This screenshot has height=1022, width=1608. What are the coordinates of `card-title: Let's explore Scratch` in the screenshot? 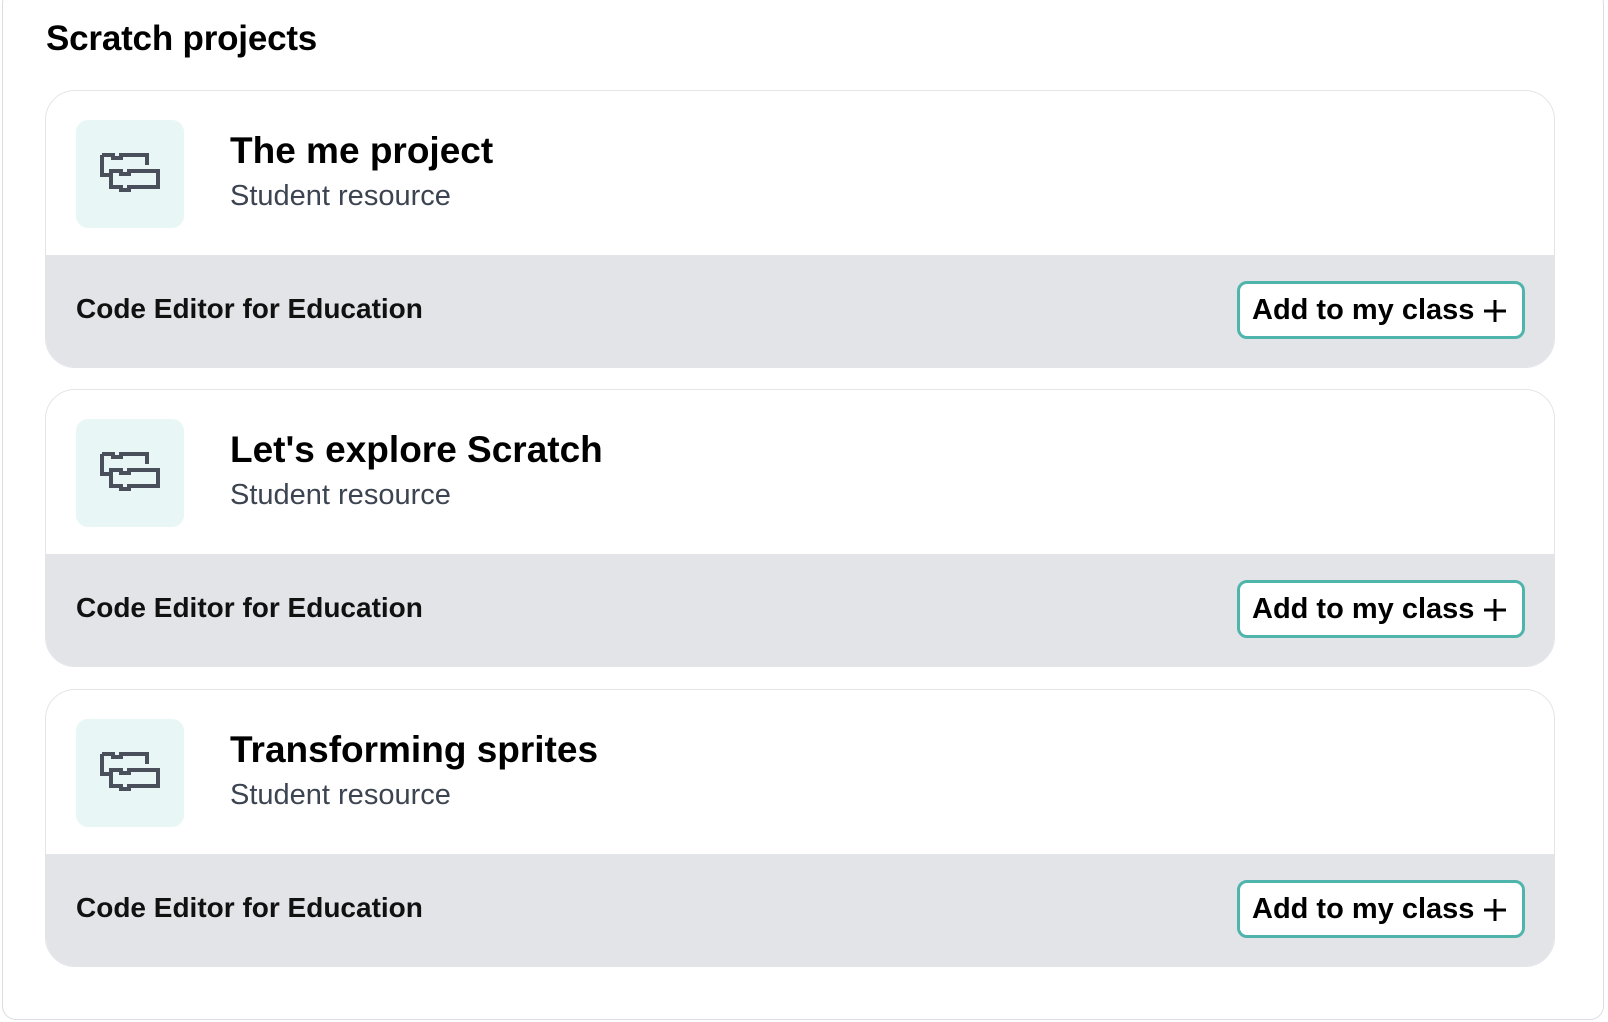 It's located at (416, 450).